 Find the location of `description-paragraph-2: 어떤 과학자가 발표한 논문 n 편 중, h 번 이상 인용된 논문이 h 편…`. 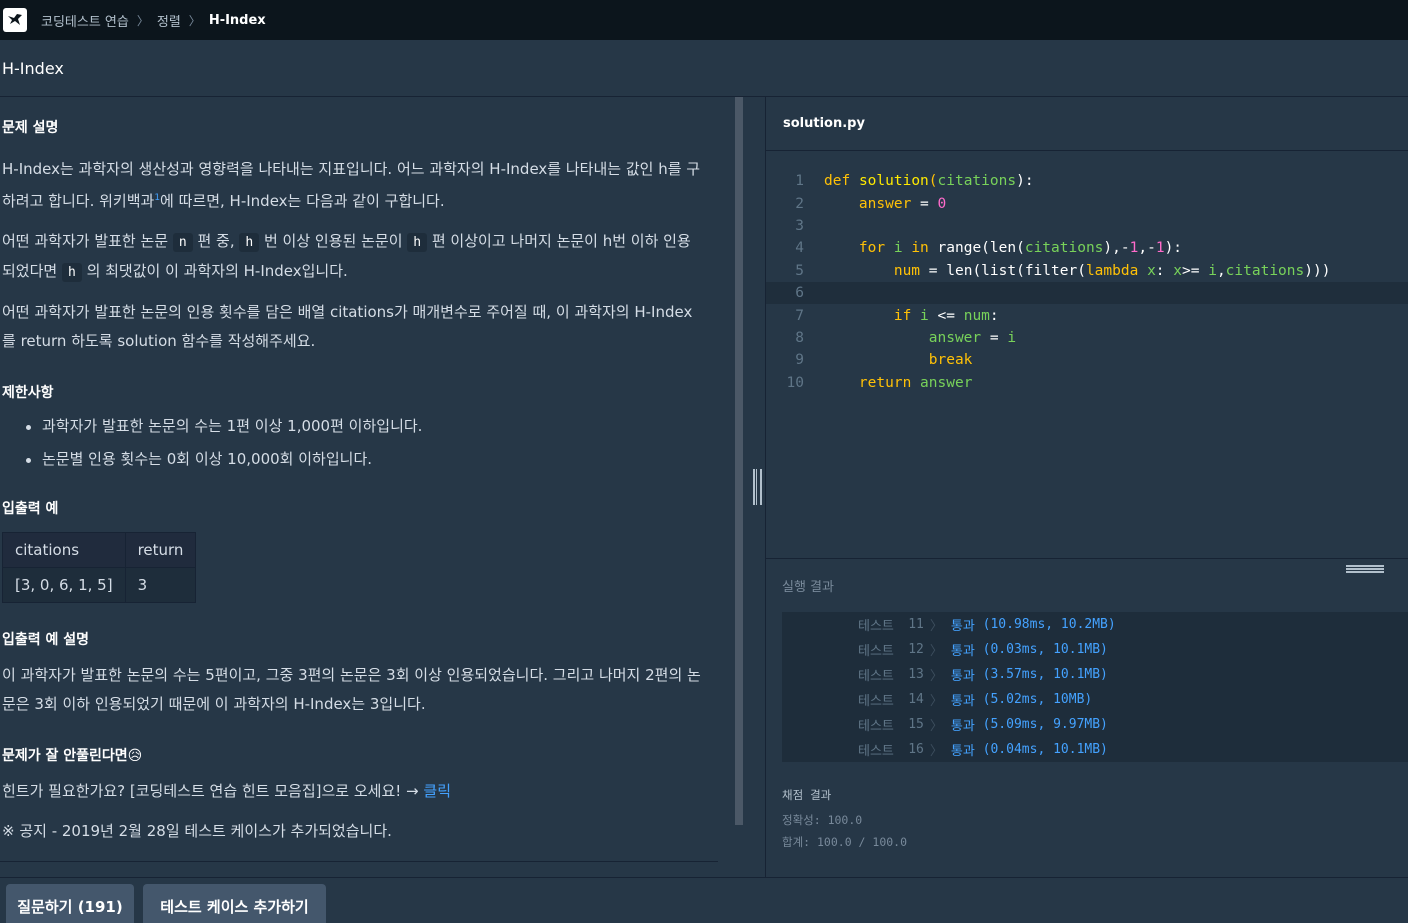

description-paragraph-2: 어떤 과학자가 발표한 논문 n 편 중, h 번 이상 인용된 논문이 h 편… is located at coordinates (346, 257).